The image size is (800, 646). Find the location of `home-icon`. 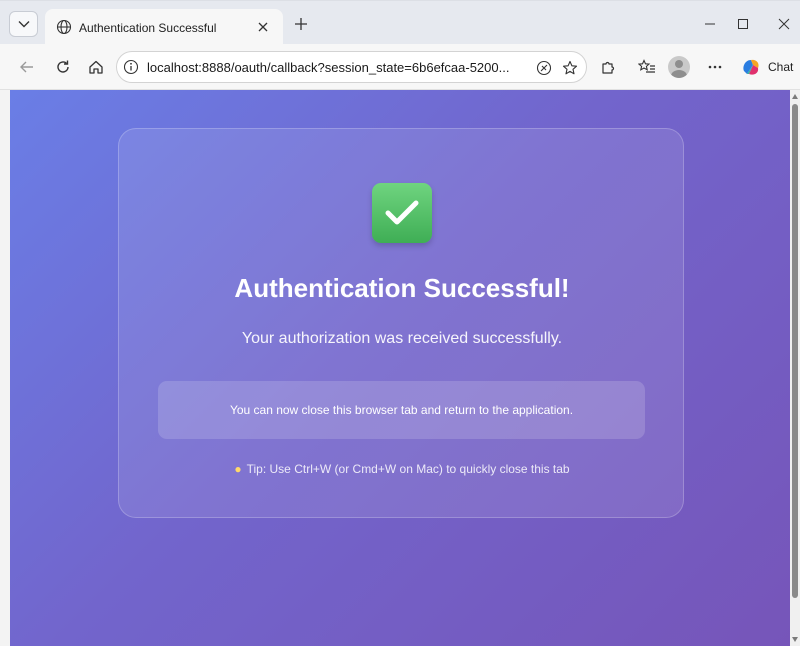

home-icon is located at coordinates (96, 67).